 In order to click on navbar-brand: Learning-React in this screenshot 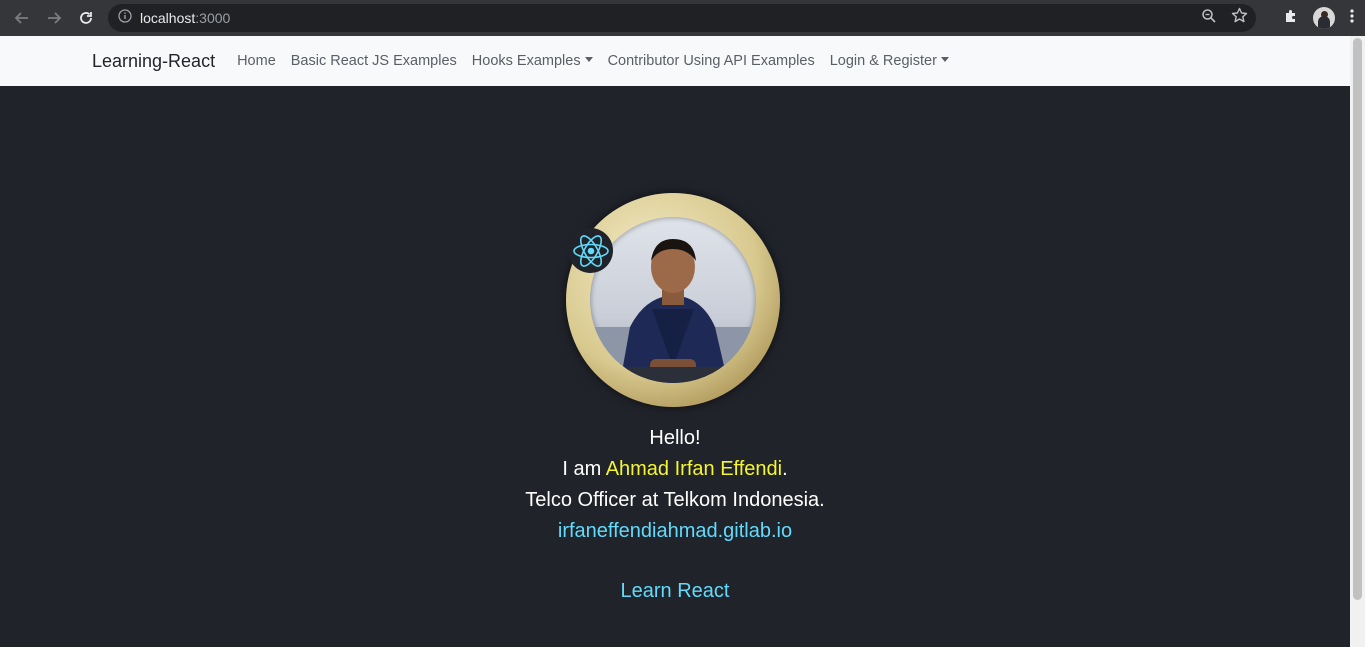, I will do `click(153, 61)`.